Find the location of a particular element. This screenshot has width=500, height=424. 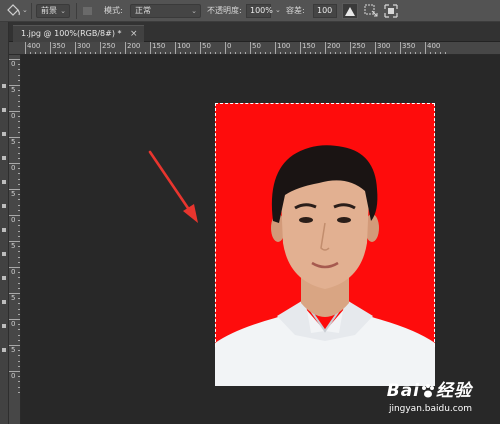

vertical-ruler: 0 5 0 5 0 5 0 5 0 5 0 5 0 is located at coordinates (15, 239).